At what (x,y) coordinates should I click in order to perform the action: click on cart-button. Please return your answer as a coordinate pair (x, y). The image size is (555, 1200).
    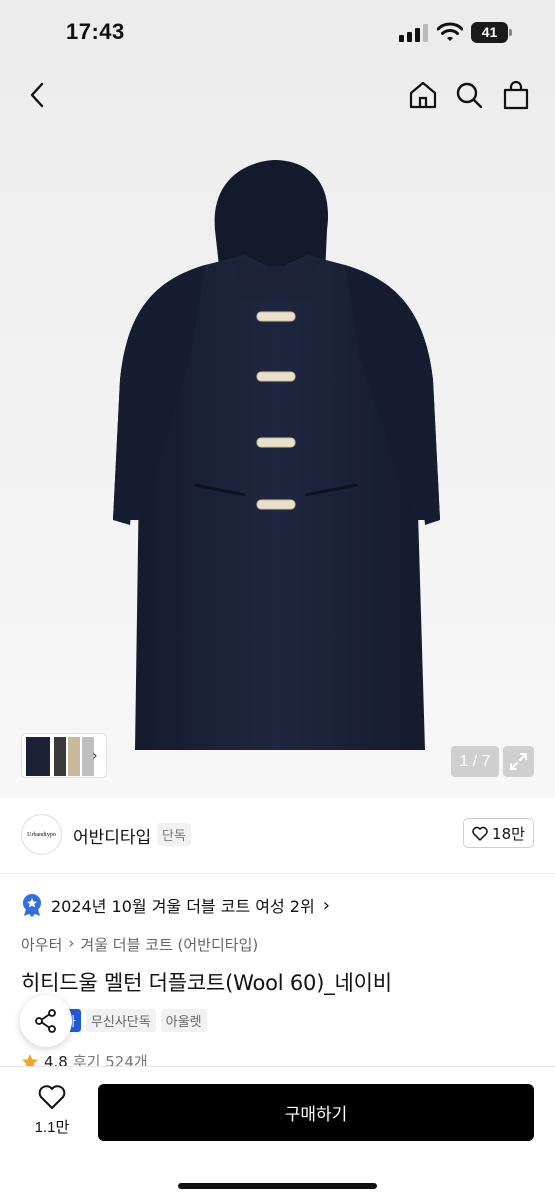
    Looking at the image, I should click on (516, 95).